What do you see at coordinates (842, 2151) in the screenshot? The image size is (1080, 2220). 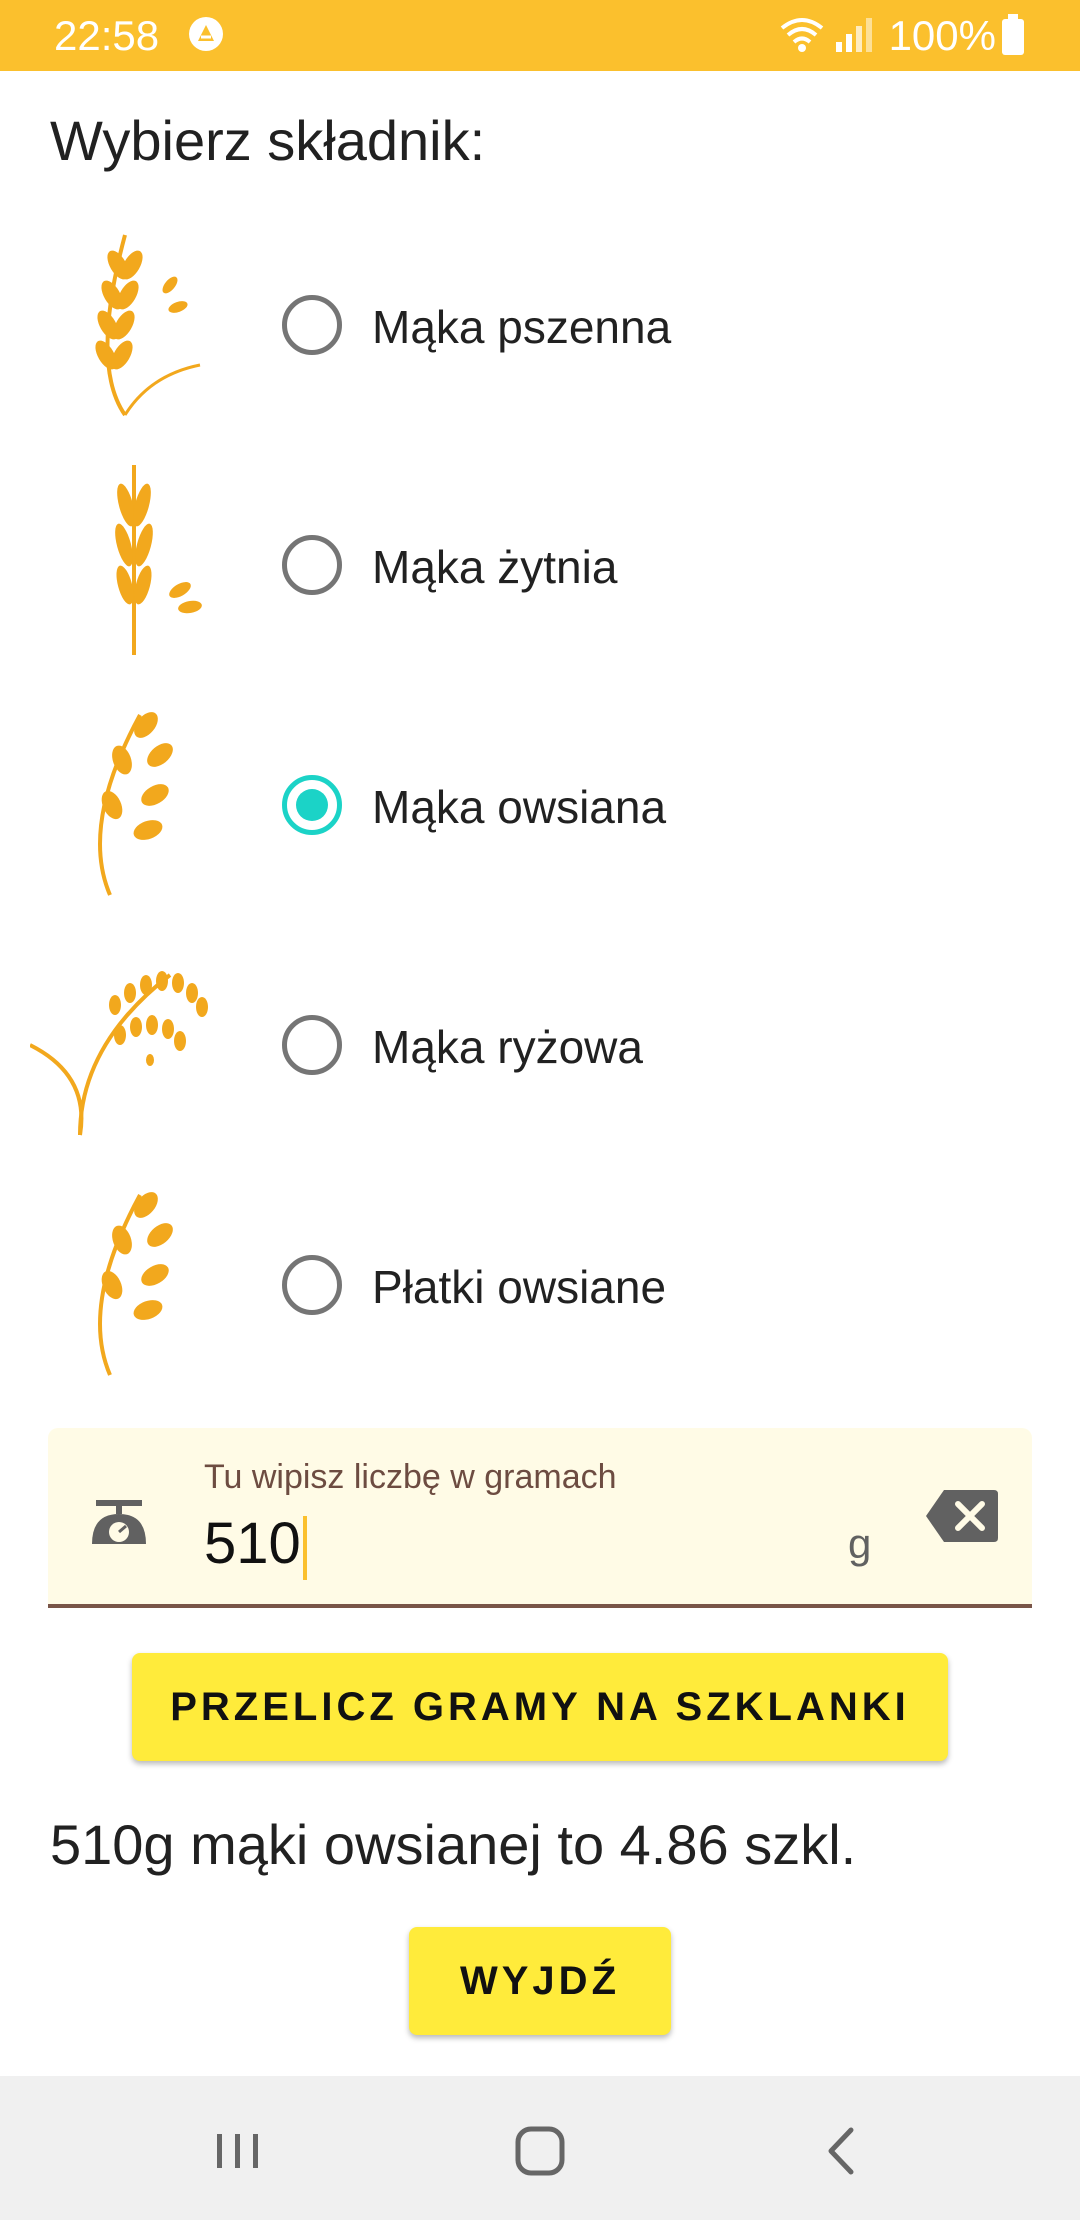 I see `back-icon` at bounding box center [842, 2151].